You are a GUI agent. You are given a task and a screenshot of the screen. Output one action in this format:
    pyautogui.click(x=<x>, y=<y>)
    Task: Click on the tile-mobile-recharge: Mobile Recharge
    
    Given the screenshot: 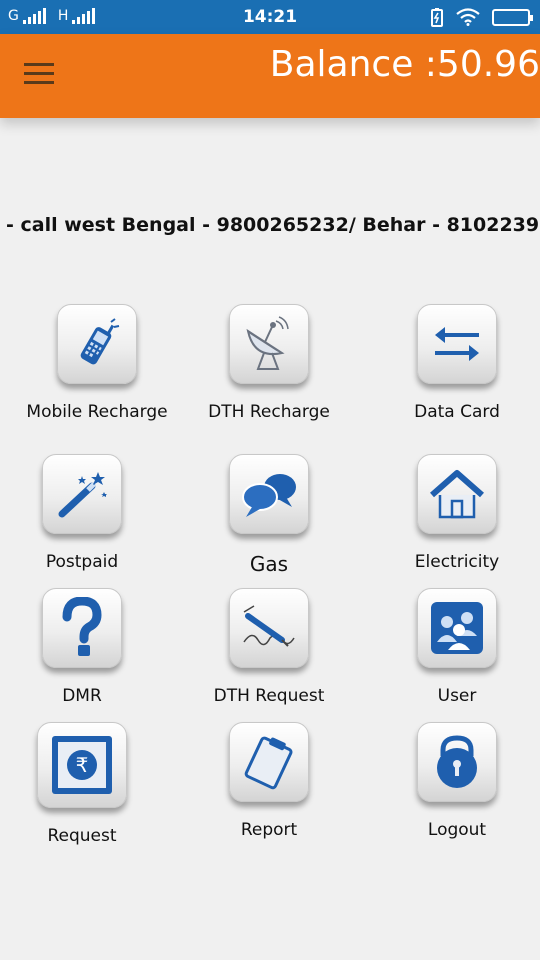 What is the action you would take?
    pyautogui.click(x=97, y=363)
    